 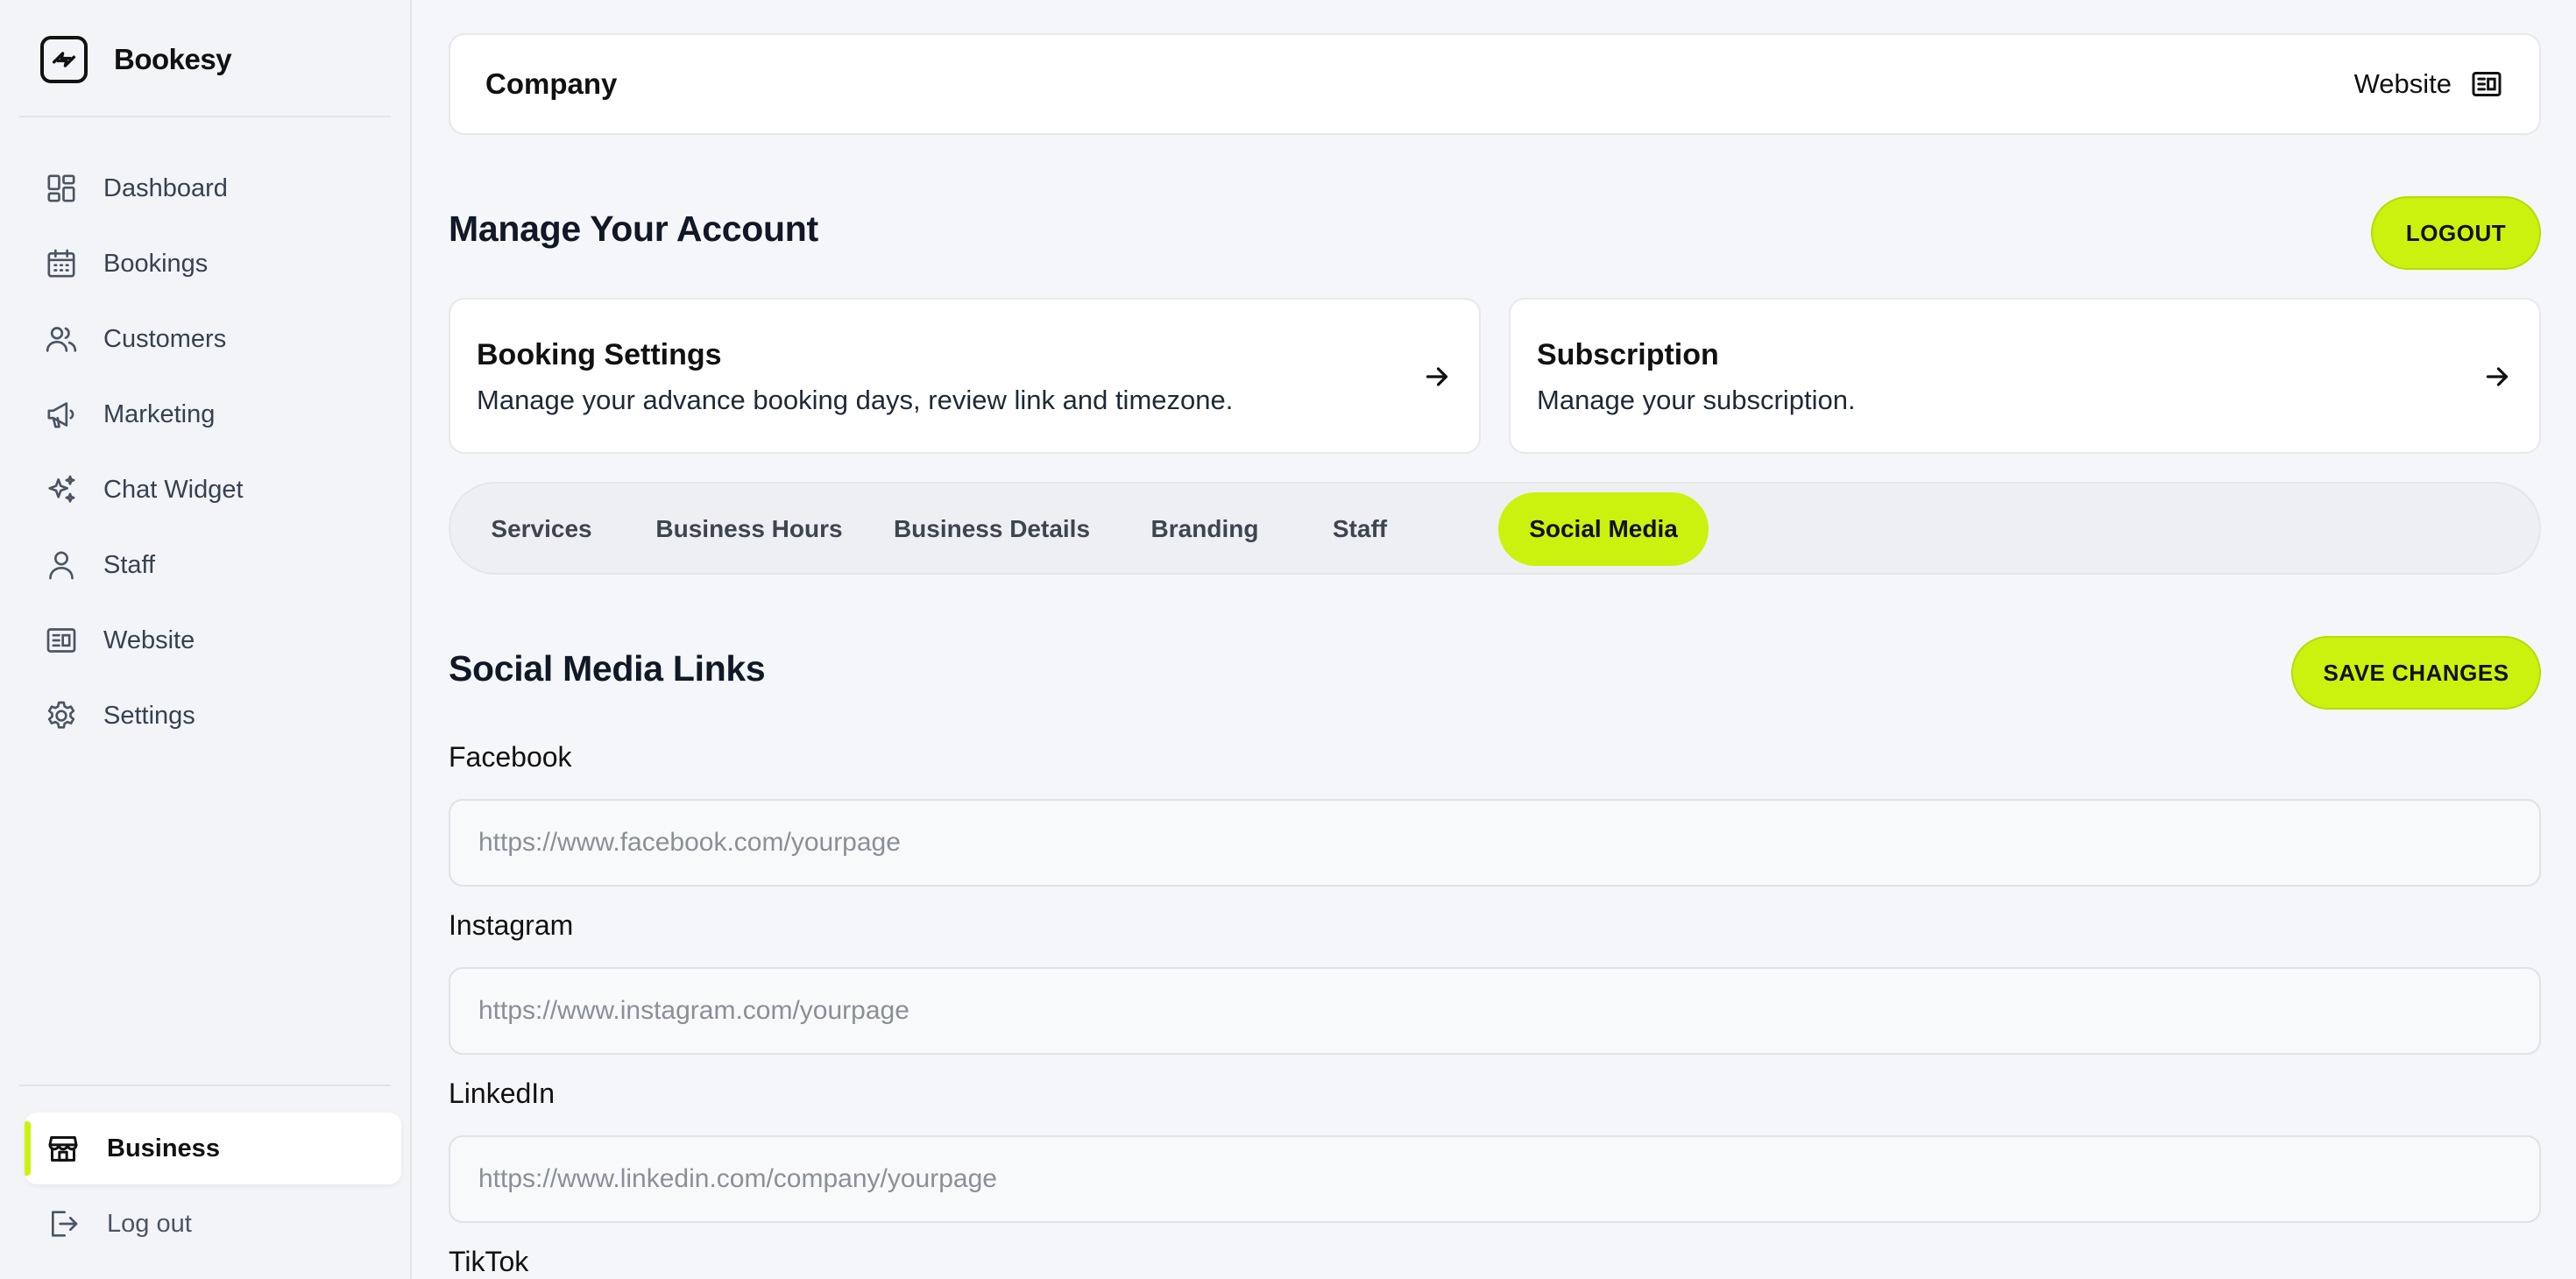 What do you see at coordinates (61, 188) in the screenshot?
I see `dashboard-icon` at bounding box center [61, 188].